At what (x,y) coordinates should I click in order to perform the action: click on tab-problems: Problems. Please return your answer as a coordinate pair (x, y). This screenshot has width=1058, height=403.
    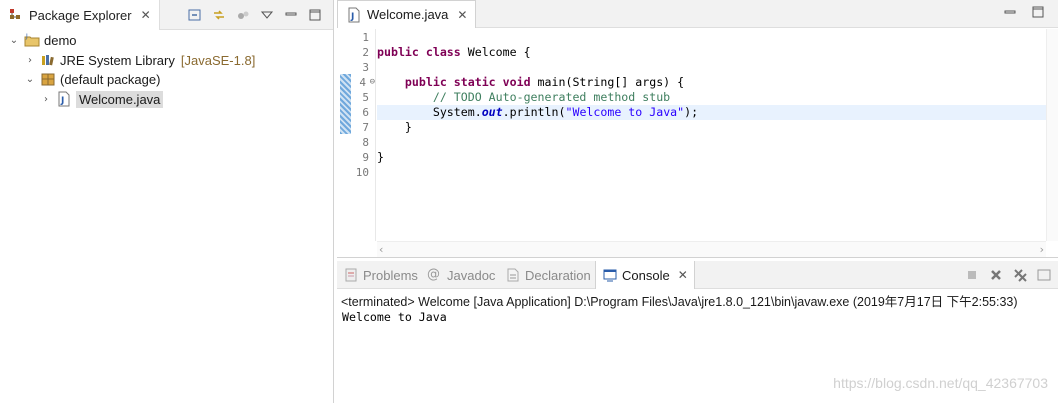
    Looking at the image, I should click on (380, 275).